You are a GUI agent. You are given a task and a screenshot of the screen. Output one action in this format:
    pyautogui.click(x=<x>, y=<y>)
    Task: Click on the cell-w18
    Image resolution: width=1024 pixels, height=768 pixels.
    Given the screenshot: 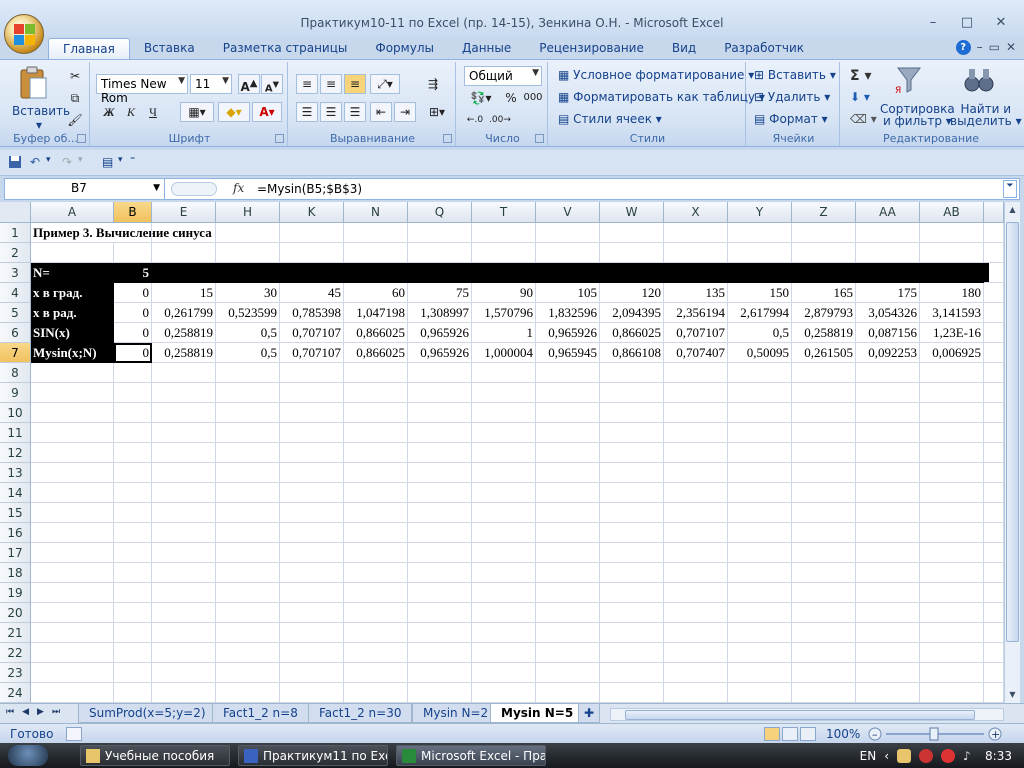 What is the action you would take?
    pyautogui.click(x=632, y=573)
    